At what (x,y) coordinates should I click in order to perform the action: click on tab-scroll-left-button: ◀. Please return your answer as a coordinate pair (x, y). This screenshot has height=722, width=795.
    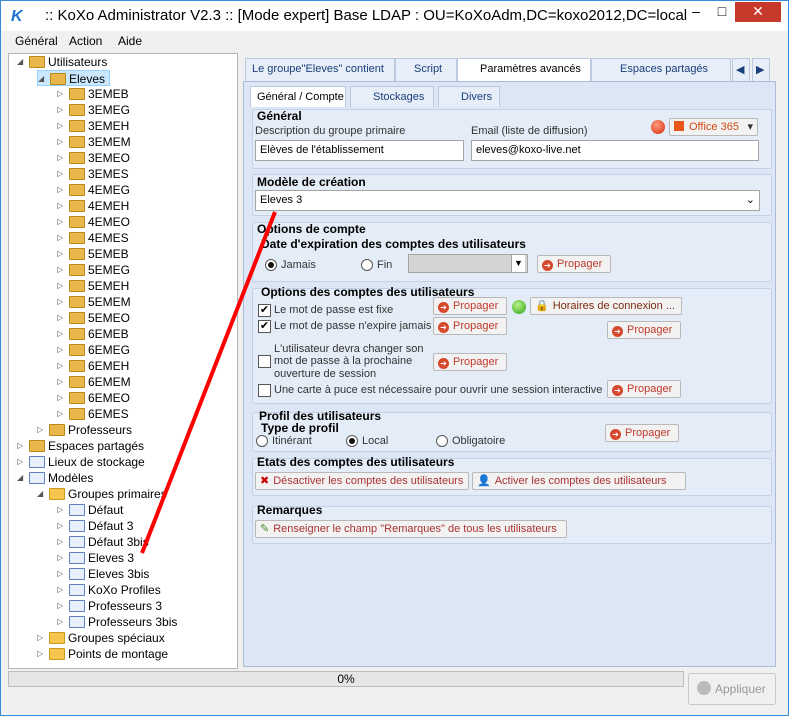
    Looking at the image, I should click on (741, 70).